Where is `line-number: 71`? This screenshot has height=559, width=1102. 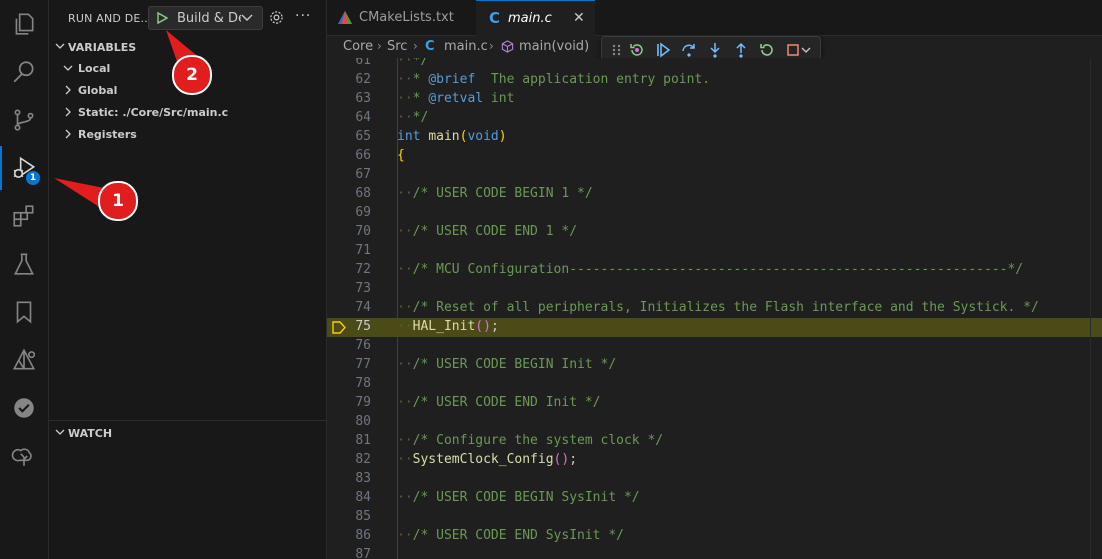 line-number: 71 is located at coordinates (349, 250).